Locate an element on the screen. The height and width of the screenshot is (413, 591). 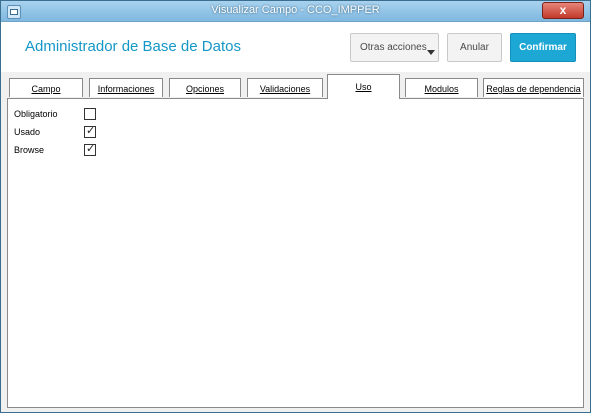
tab-label: Informaciones is located at coordinates (126, 89).